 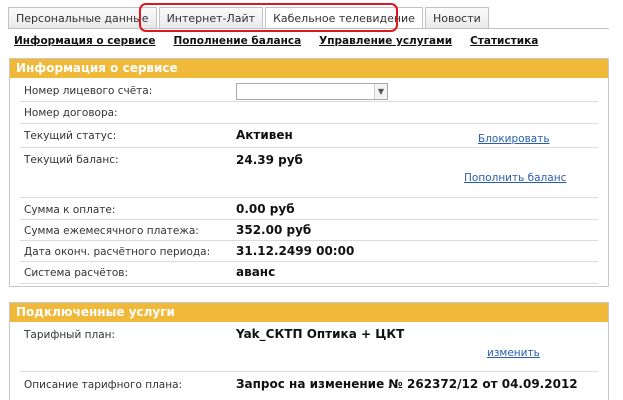 I want to click on monthly-payment-value: 352.00 руб, so click(x=274, y=230).